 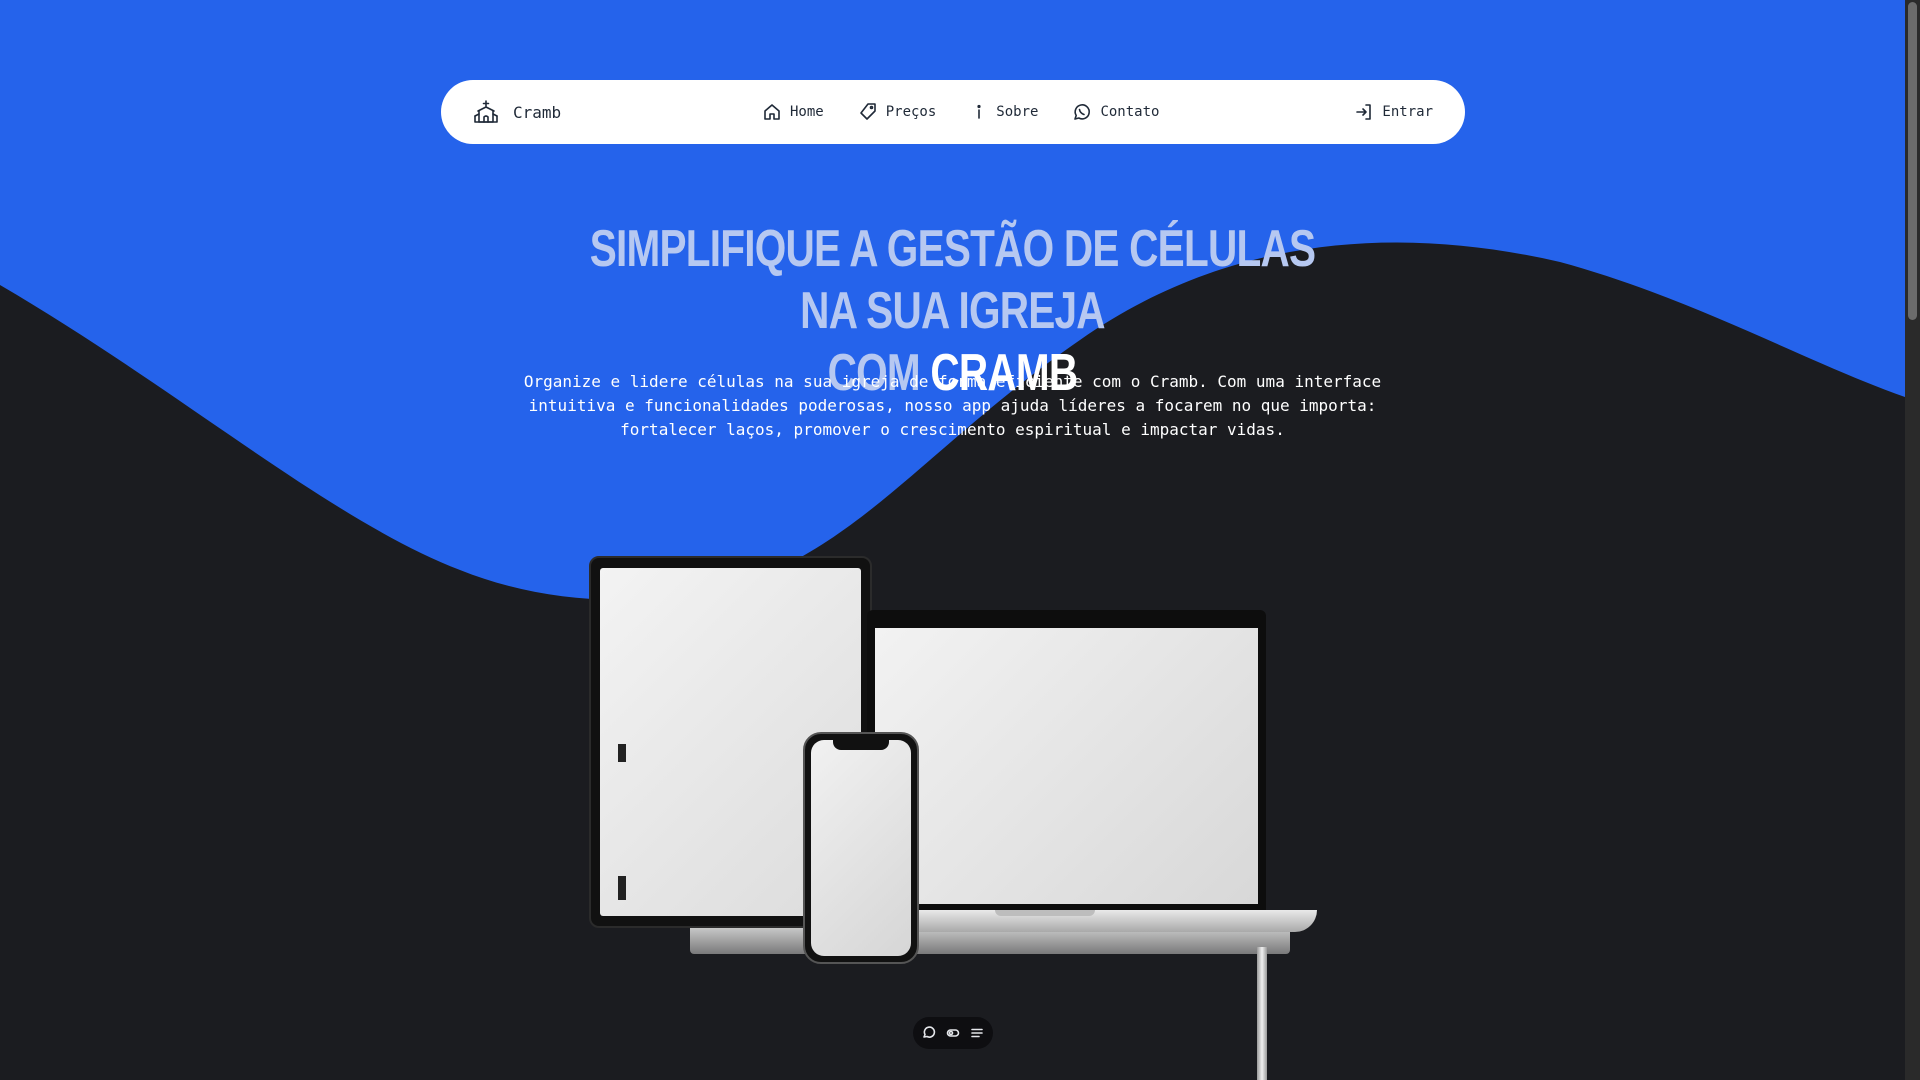 I want to click on desk-leg, so click(x=1262, y=1013).